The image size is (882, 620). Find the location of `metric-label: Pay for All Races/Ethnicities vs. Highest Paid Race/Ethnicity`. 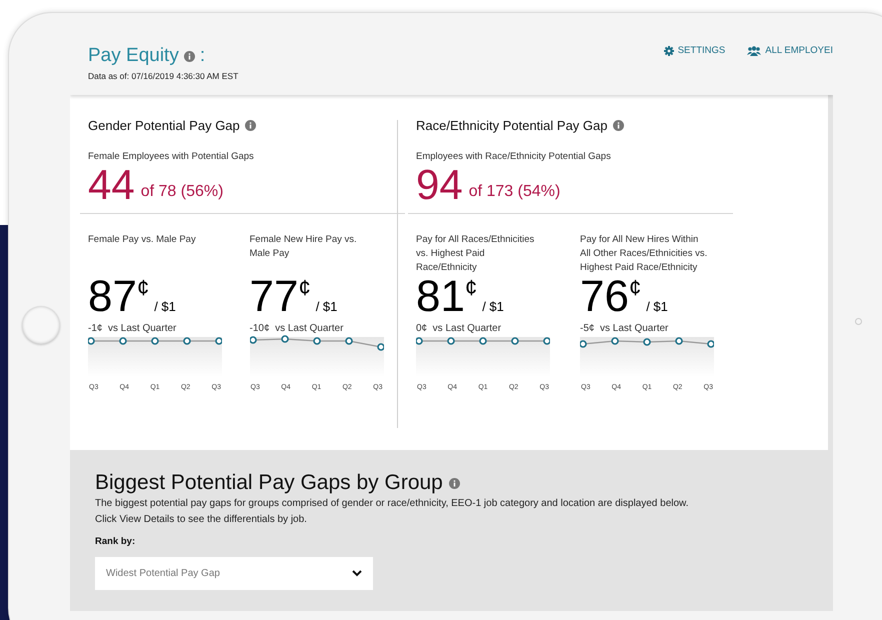

metric-label: Pay for All Races/Ethnicities vs. Highest Paid Race/Ethnicity is located at coordinates (476, 253).